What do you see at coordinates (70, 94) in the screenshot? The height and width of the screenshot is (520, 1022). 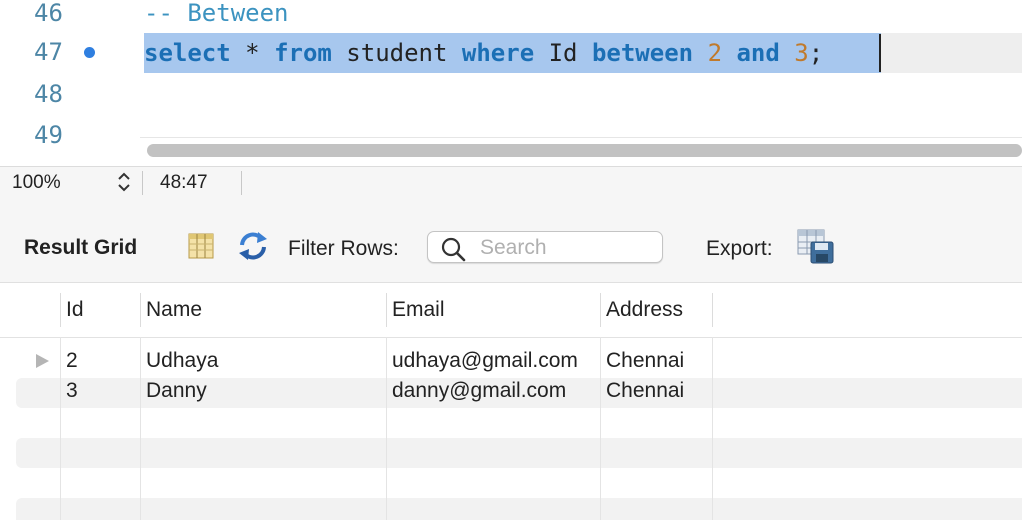 I see `gutter-line: 48` at bounding box center [70, 94].